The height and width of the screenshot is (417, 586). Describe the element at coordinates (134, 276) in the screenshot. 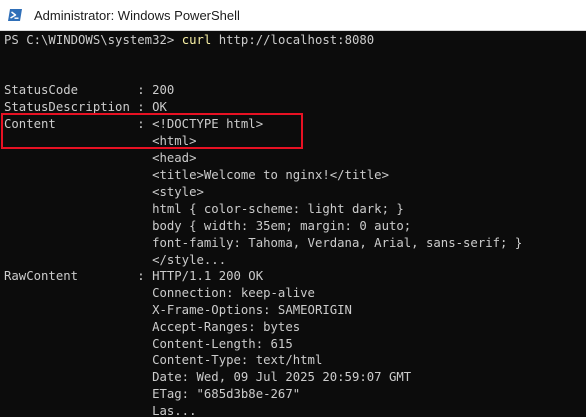

I see `output-line-raw-content: RawContent : HTTP/1.1 200 OK` at that location.